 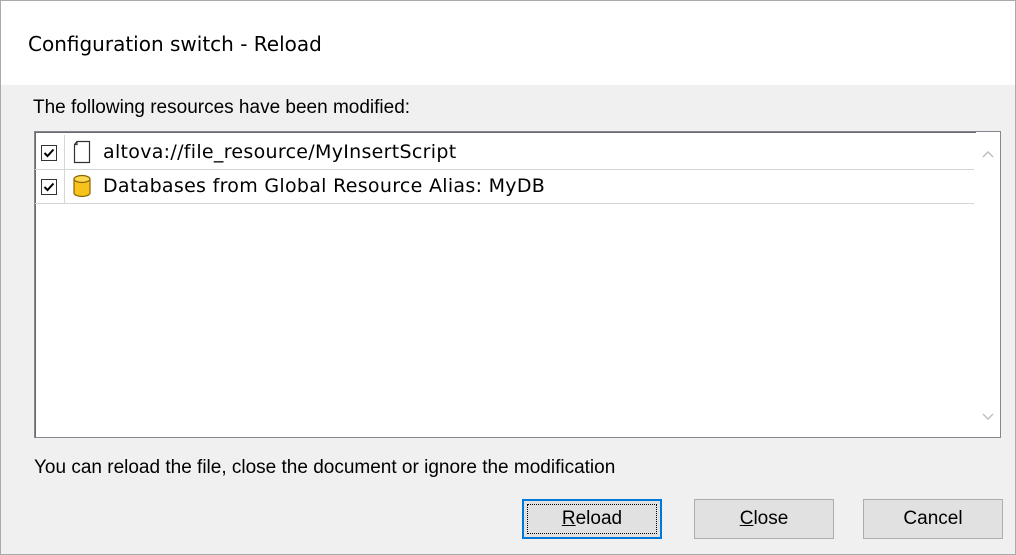 What do you see at coordinates (988, 155) in the screenshot?
I see `scroll-up-icon` at bounding box center [988, 155].